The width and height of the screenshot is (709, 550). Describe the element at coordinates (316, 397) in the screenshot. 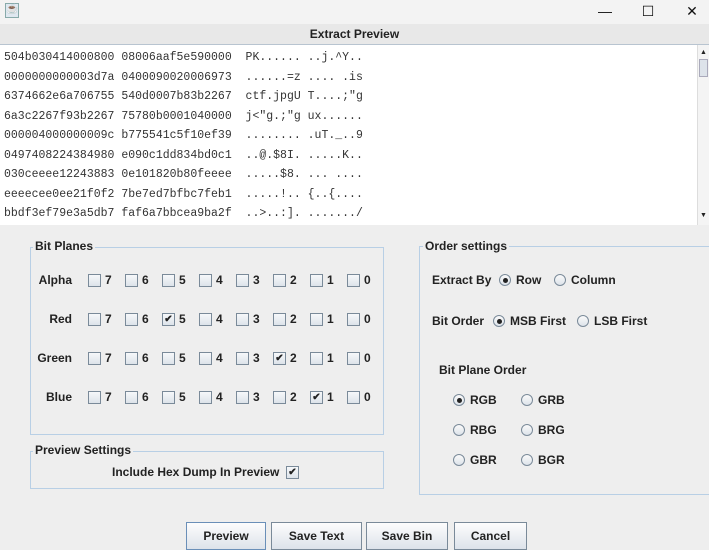

I see `blue-bit-1-checkbox: ✔` at that location.